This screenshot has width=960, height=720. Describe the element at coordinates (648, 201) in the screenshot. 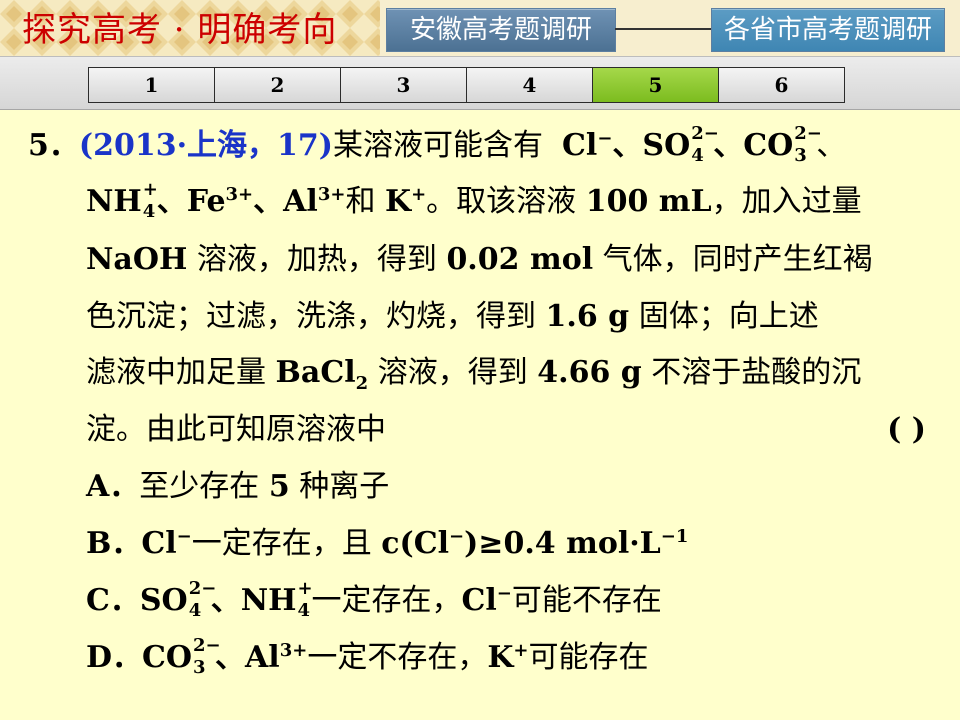

I see `volume-value: 100 mL` at that location.